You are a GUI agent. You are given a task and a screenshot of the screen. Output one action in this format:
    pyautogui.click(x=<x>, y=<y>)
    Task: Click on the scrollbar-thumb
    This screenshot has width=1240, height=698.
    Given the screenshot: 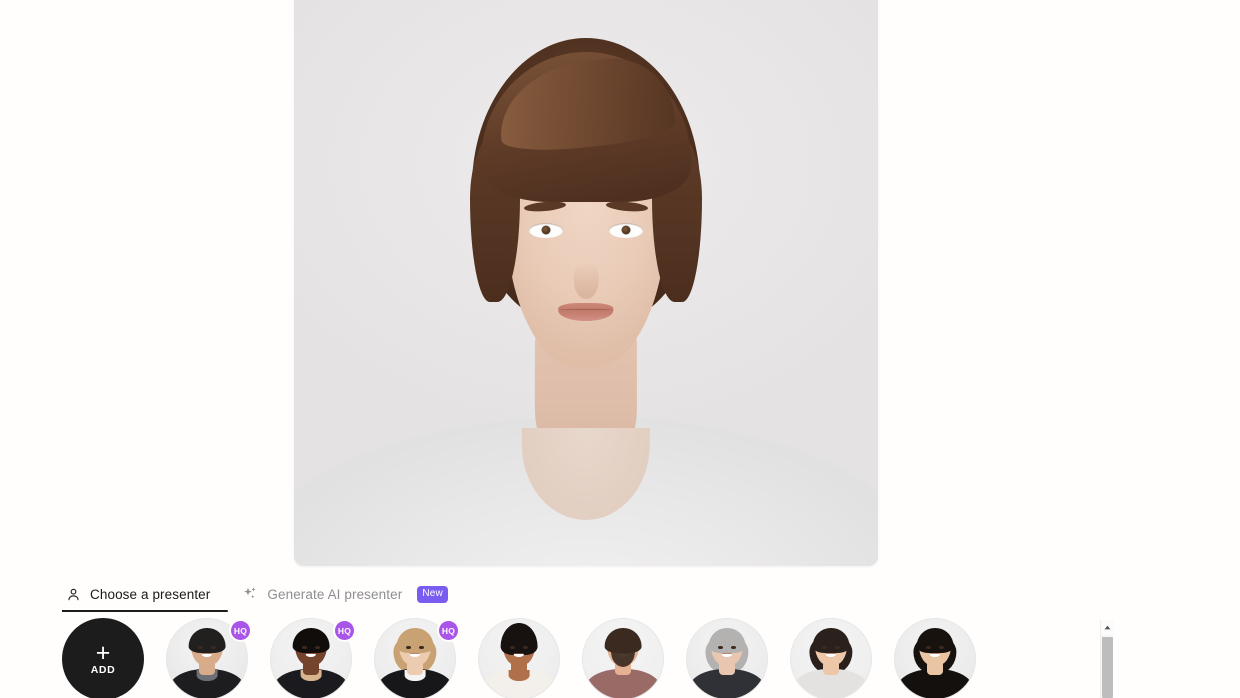 What is the action you would take?
    pyautogui.click(x=1107, y=667)
    